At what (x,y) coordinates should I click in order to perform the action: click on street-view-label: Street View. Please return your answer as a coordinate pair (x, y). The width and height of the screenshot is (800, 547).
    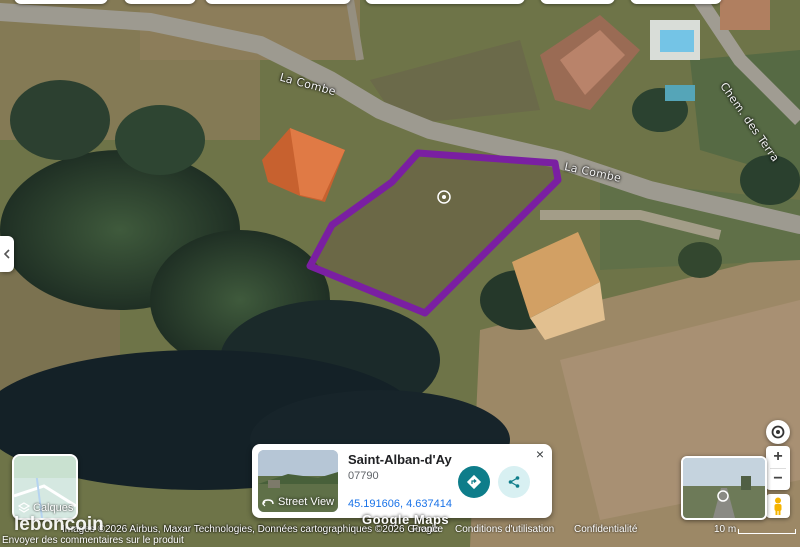
    Looking at the image, I should click on (298, 502).